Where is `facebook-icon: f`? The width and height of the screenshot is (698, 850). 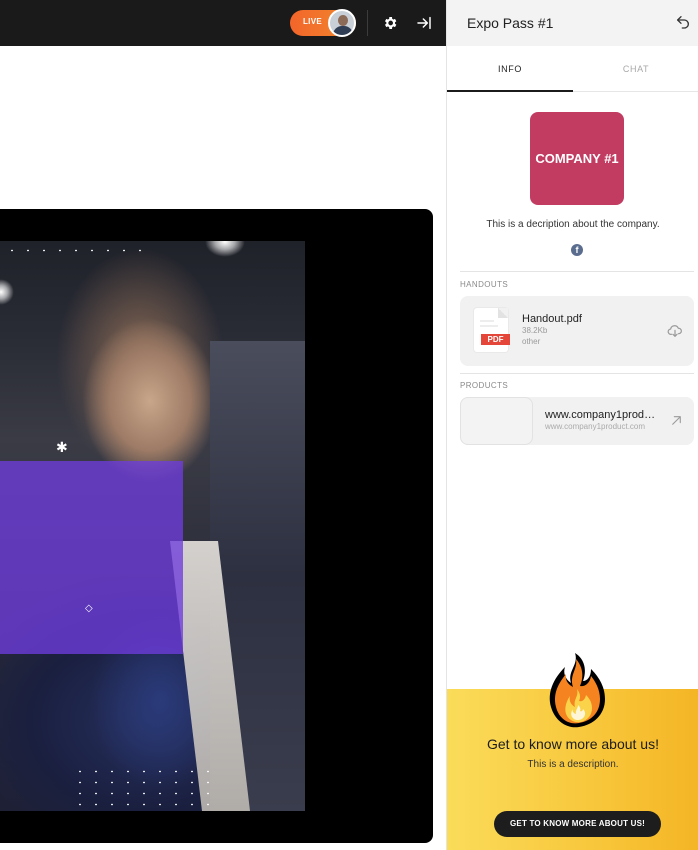
facebook-icon: f is located at coordinates (577, 250).